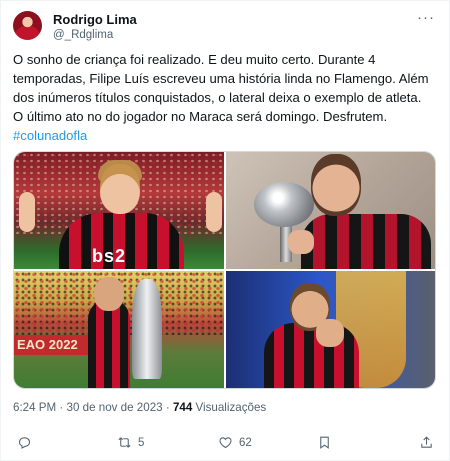 The width and height of the screenshot is (450, 461). What do you see at coordinates (83, 35) in the screenshot?
I see `author-handle: @_Rdglima` at bounding box center [83, 35].